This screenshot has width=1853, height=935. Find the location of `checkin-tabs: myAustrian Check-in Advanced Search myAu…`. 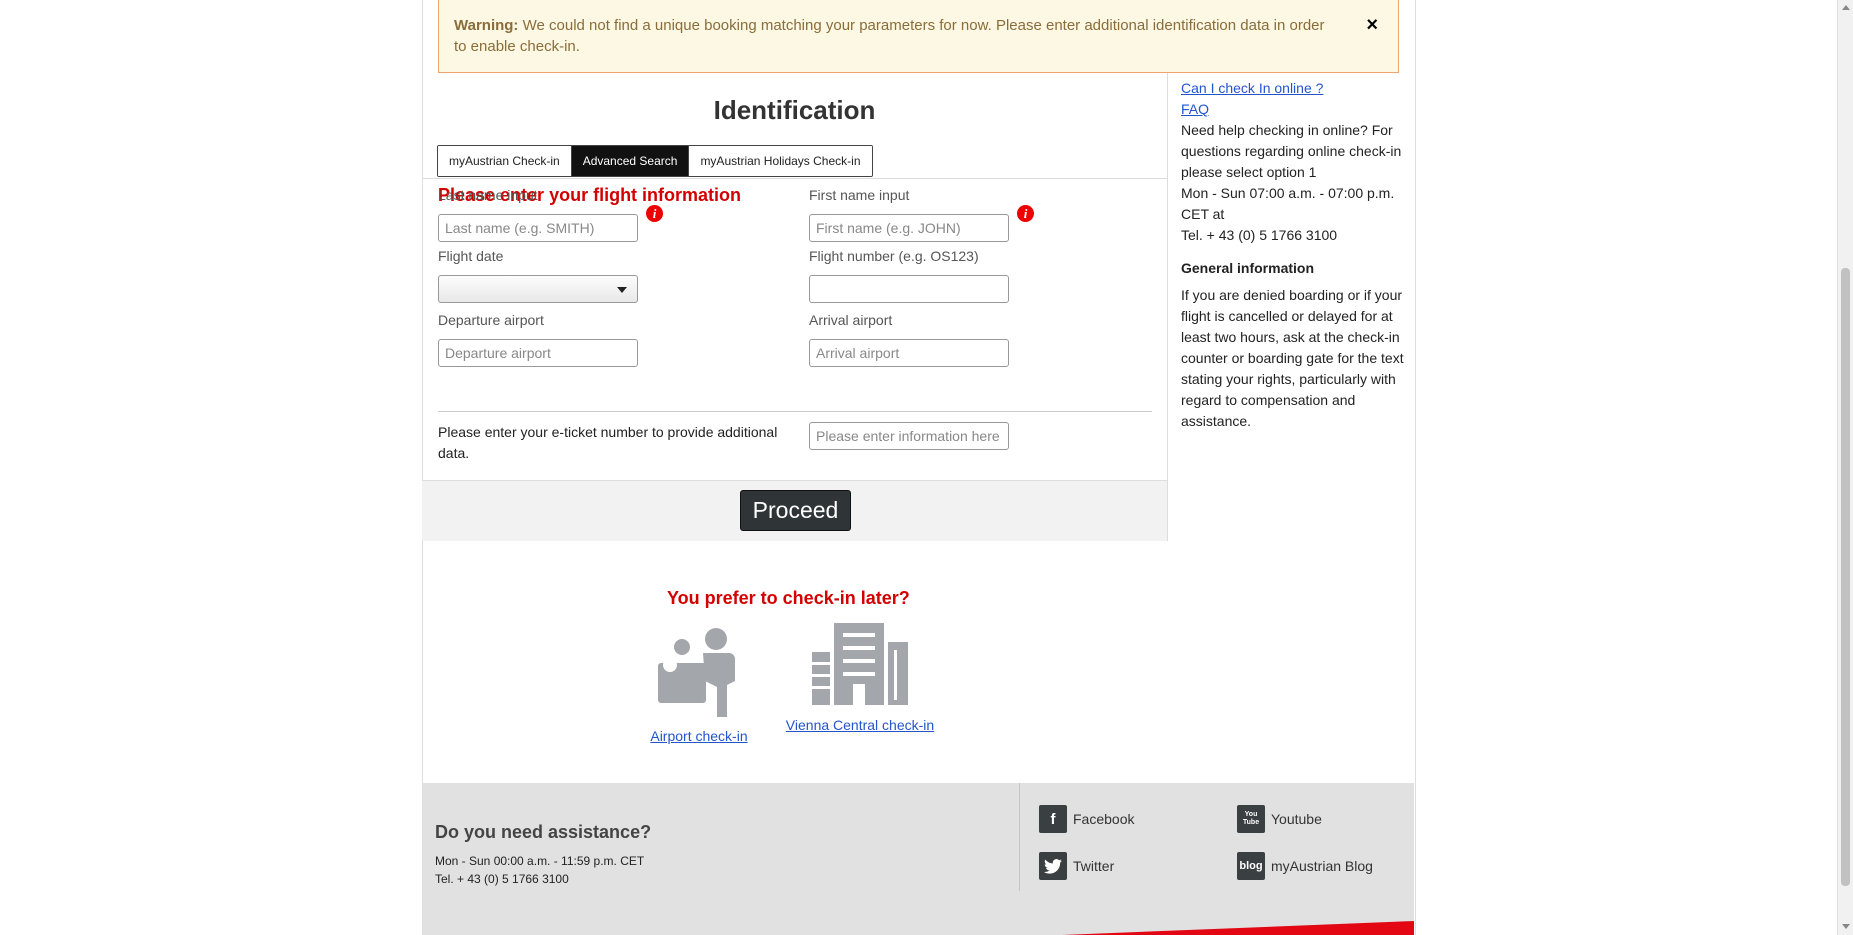

checkin-tabs: myAustrian Check-in Advanced Search myAu… is located at coordinates (655, 161).